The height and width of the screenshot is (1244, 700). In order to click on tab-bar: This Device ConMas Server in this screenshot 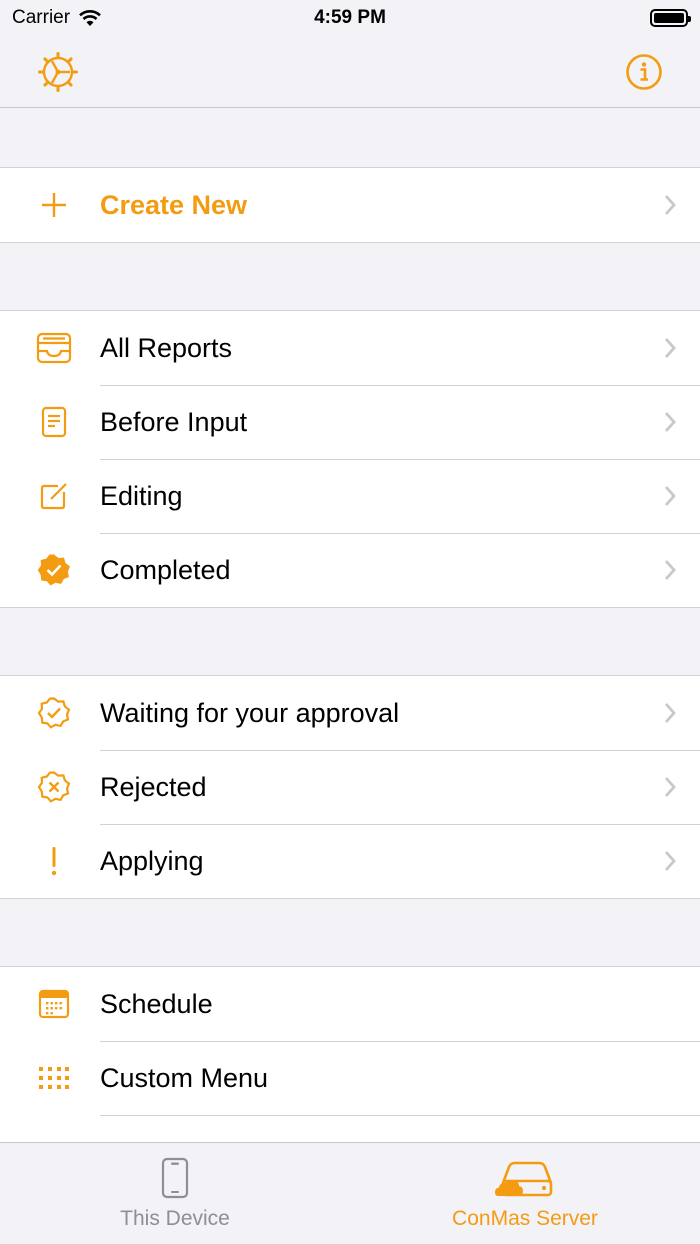, I will do `click(350, 1193)`.